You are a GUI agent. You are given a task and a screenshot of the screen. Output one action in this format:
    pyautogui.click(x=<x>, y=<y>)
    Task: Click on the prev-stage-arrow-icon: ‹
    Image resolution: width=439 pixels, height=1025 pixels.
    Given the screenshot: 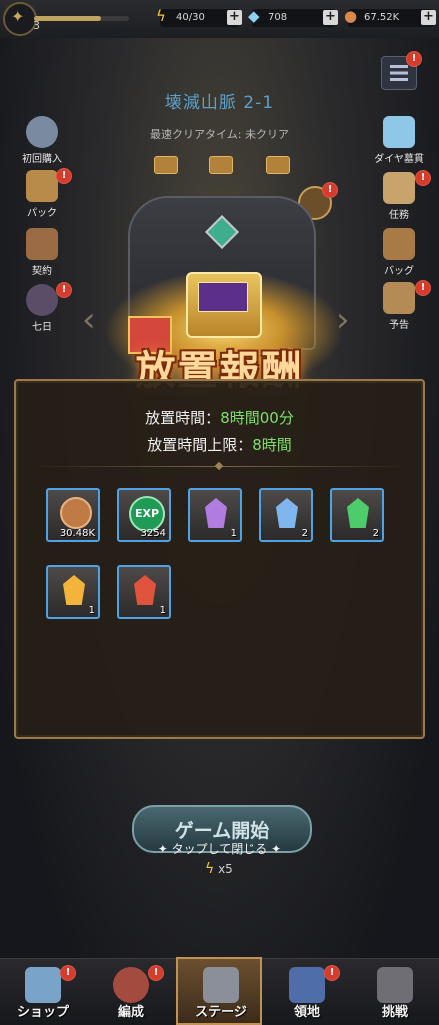 What is the action you would take?
    pyautogui.click(x=89, y=320)
    